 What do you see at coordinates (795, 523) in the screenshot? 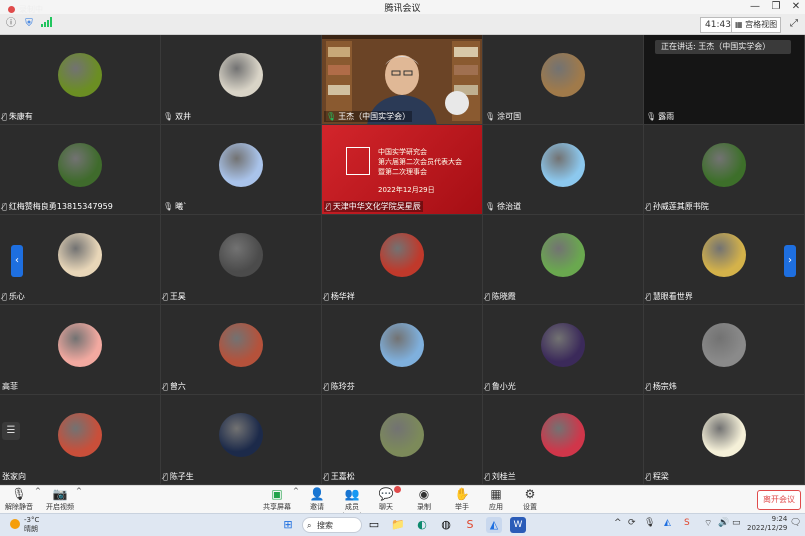
I see `notification-icon: 🗨` at bounding box center [795, 523].